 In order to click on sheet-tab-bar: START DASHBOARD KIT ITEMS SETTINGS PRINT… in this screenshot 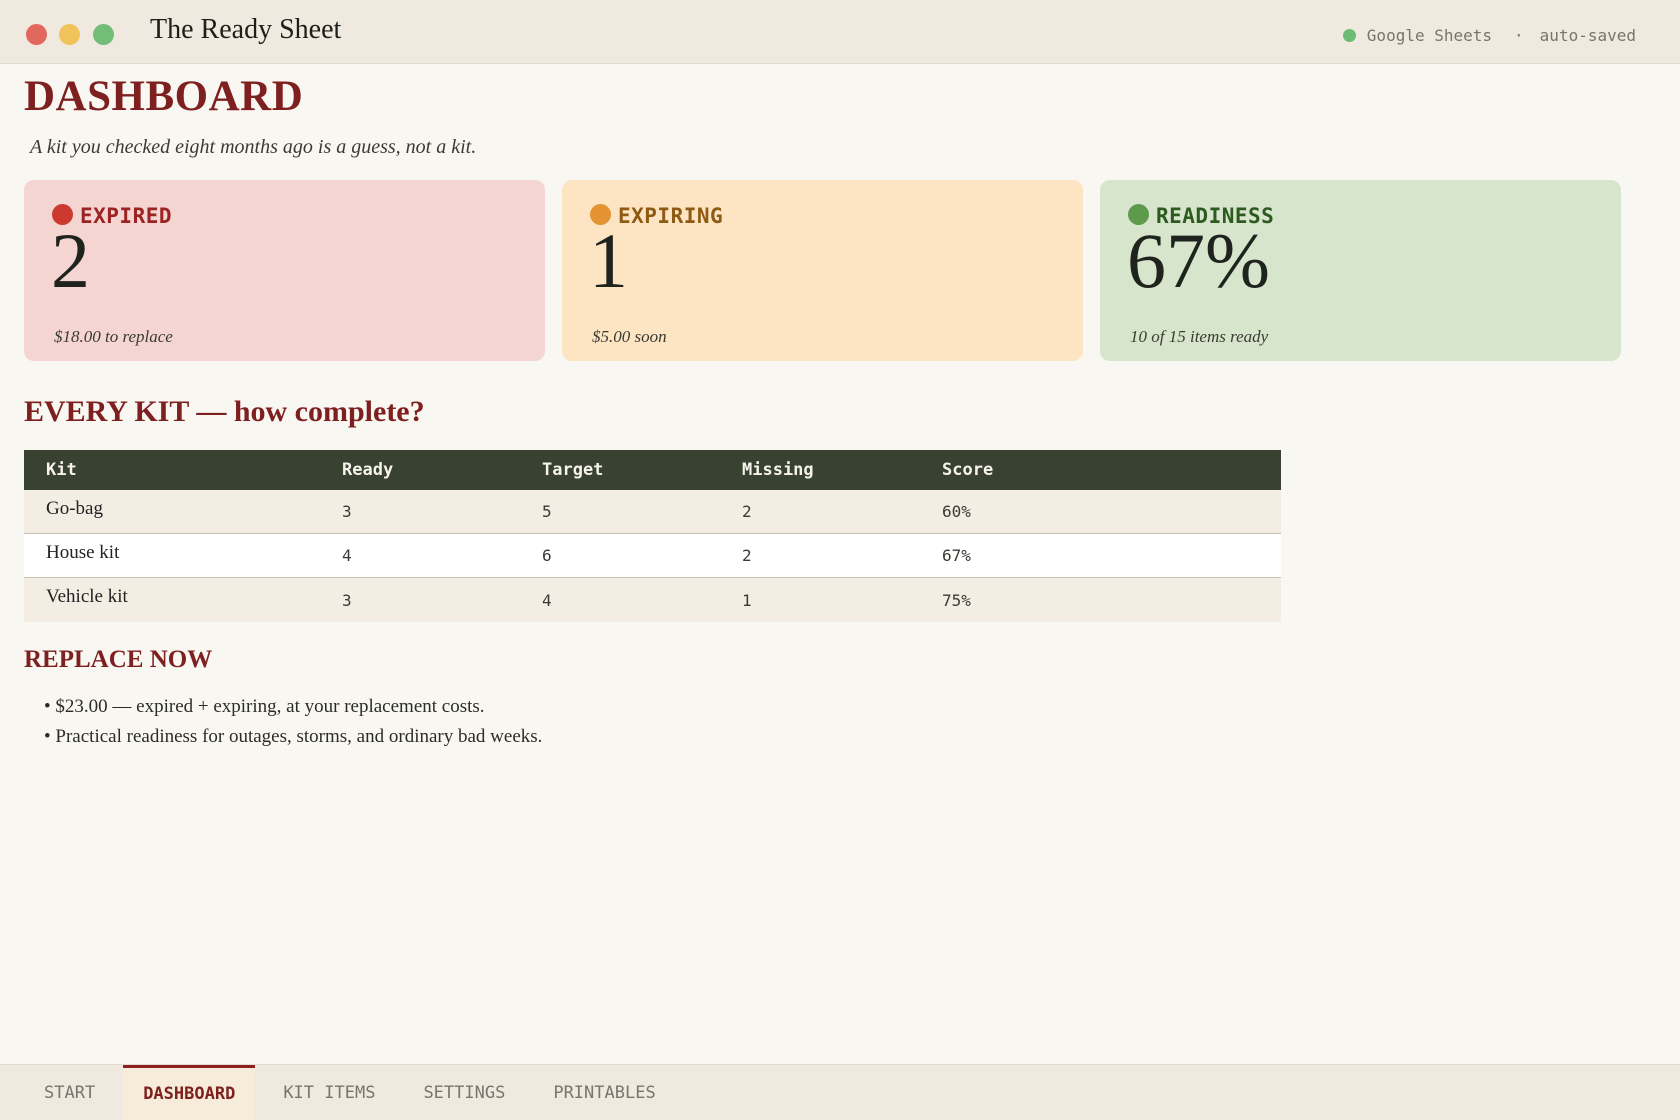, I will do `click(840, 1092)`.